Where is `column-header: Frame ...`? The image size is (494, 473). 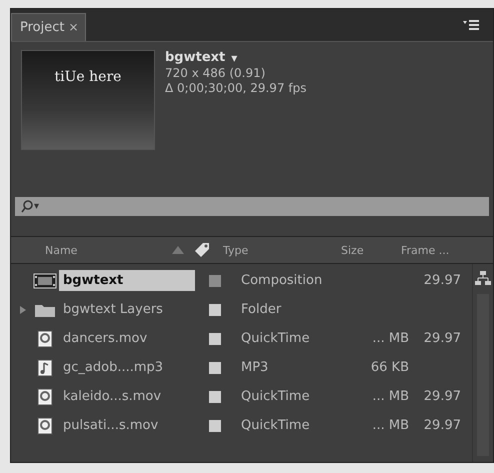 column-header: Frame ... is located at coordinates (434, 250).